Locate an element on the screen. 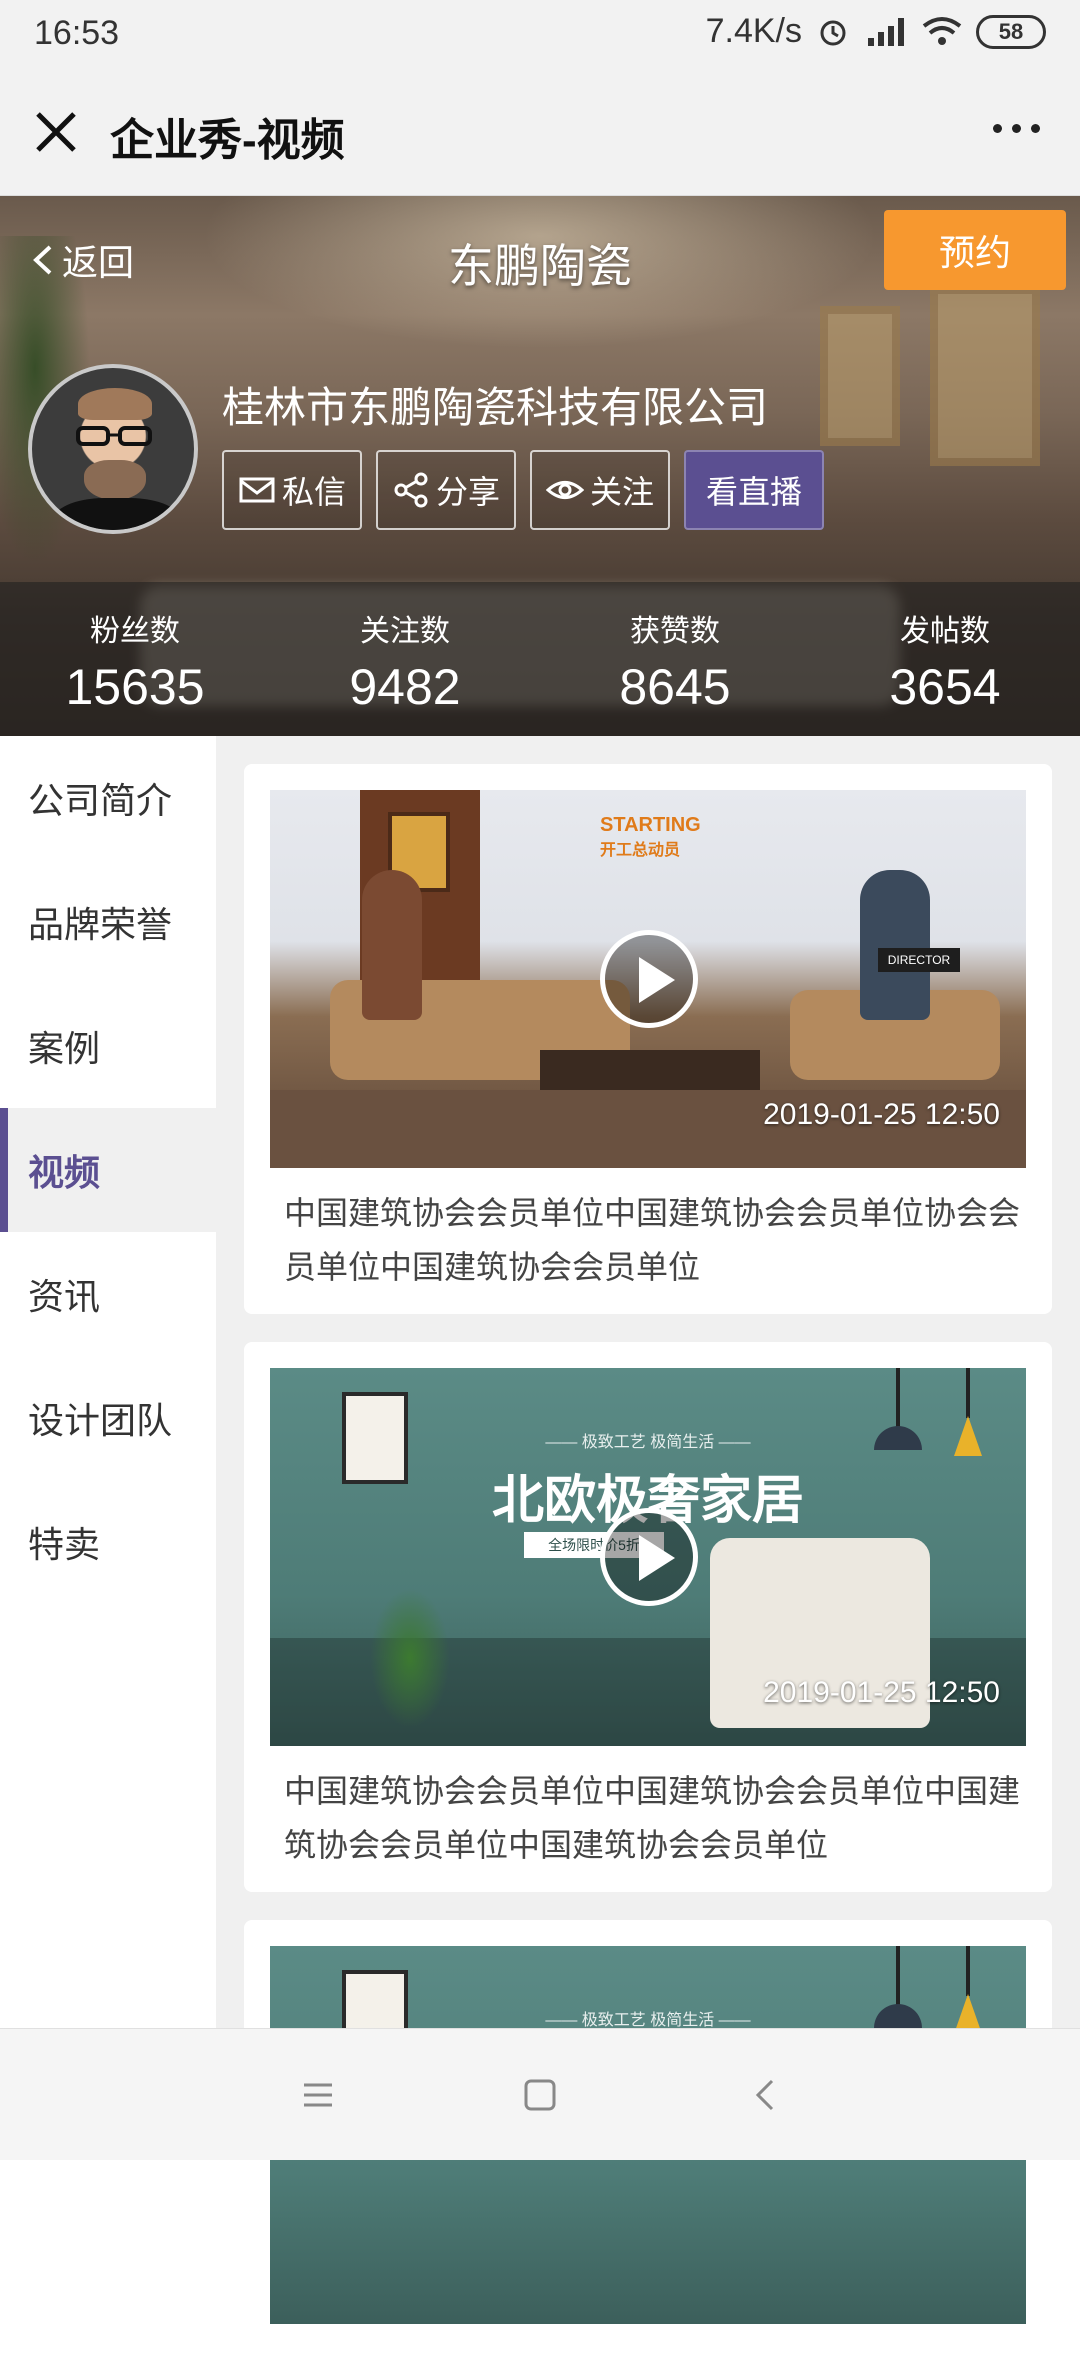 This screenshot has height=2372, width=1080. stat-label: 粉丝数 is located at coordinates (135, 631).